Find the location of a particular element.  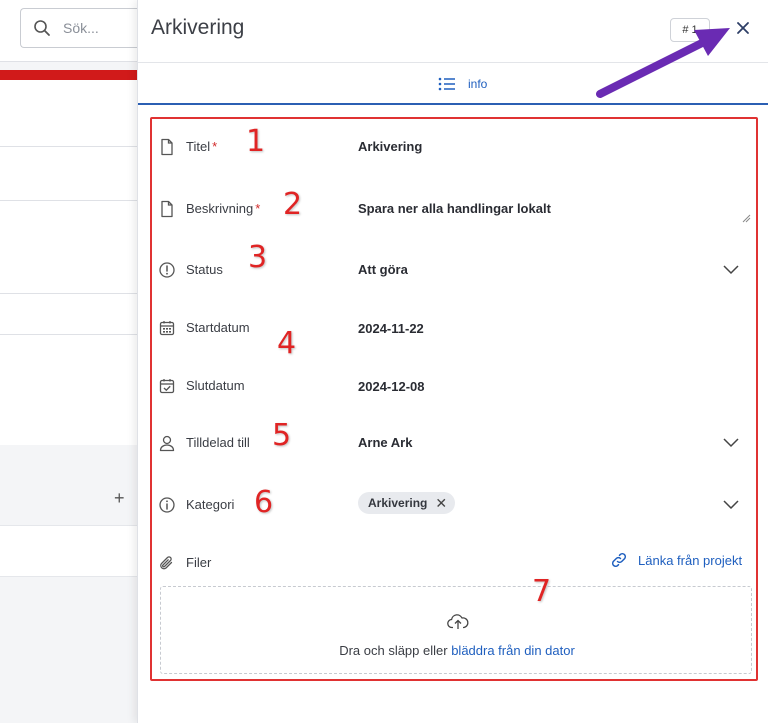

calendar-icon is located at coordinates (167, 328).